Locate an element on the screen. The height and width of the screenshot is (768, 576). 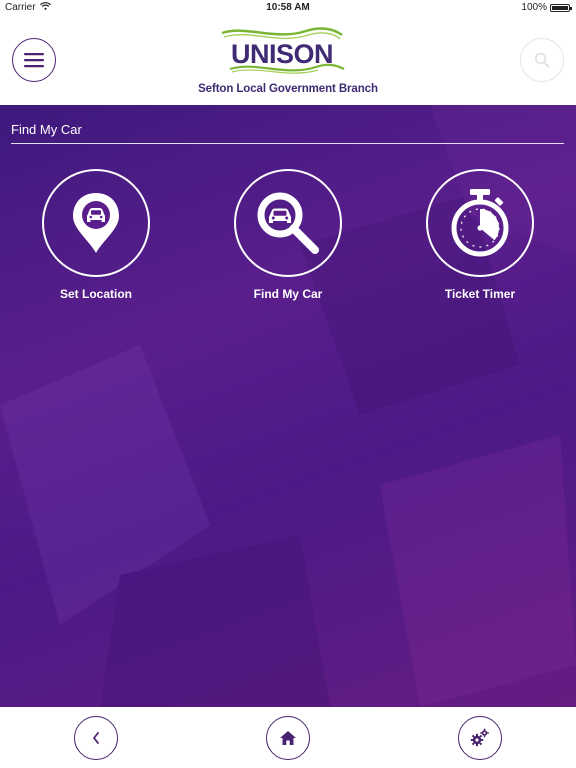
unison-logo: UNISON is located at coordinates (283, 50).